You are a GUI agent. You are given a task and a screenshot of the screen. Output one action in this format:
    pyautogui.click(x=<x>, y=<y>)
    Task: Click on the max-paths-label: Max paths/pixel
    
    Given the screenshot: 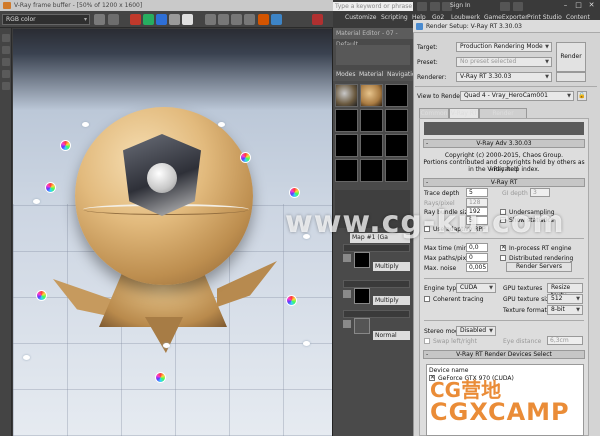 What is the action you would take?
    pyautogui.click(x=448, y=258)
    